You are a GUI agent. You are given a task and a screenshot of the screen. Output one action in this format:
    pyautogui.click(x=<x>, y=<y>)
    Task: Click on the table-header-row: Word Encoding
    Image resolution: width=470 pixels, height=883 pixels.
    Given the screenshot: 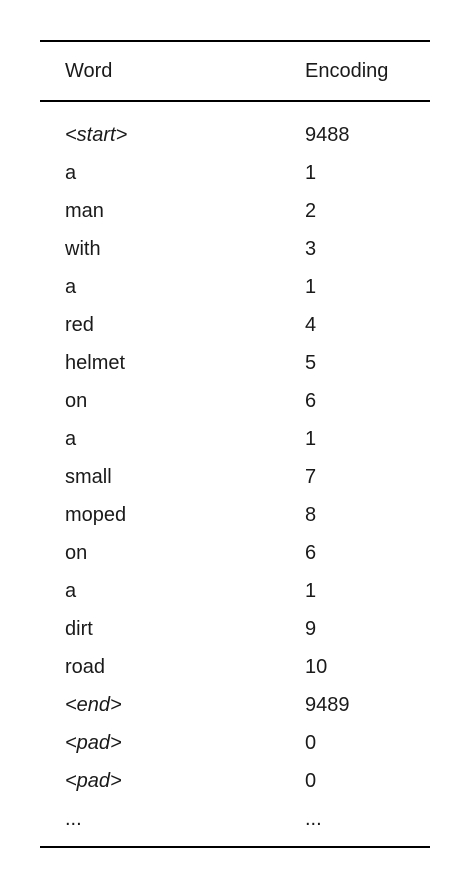 What is the action you would take?
    pyautogui.click(x=235, y=71)
    